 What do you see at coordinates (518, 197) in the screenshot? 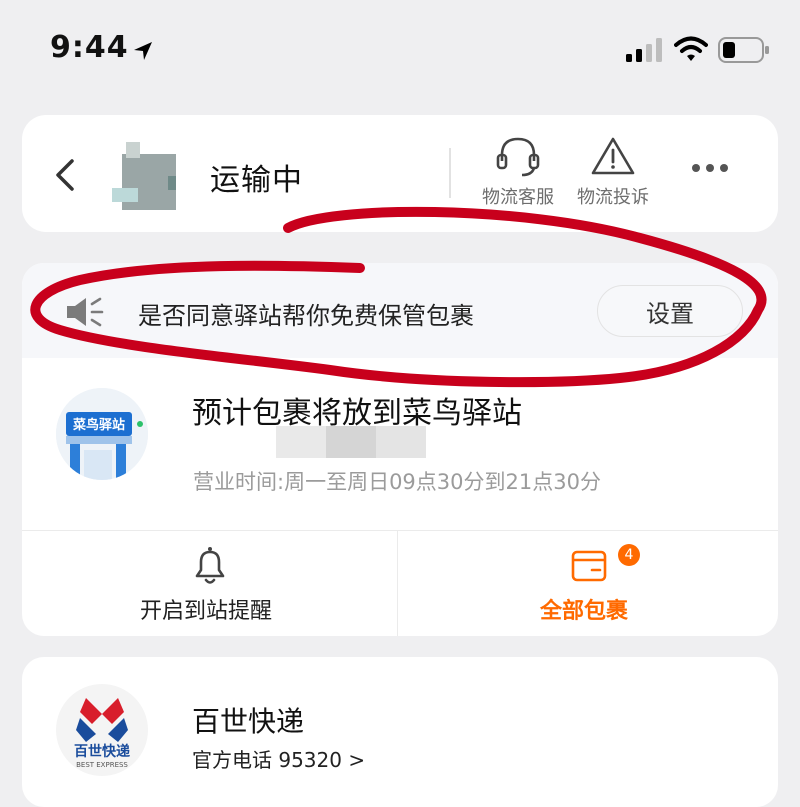
I see `customer-service-label: 物流客服` at bounding box center [518, 197].